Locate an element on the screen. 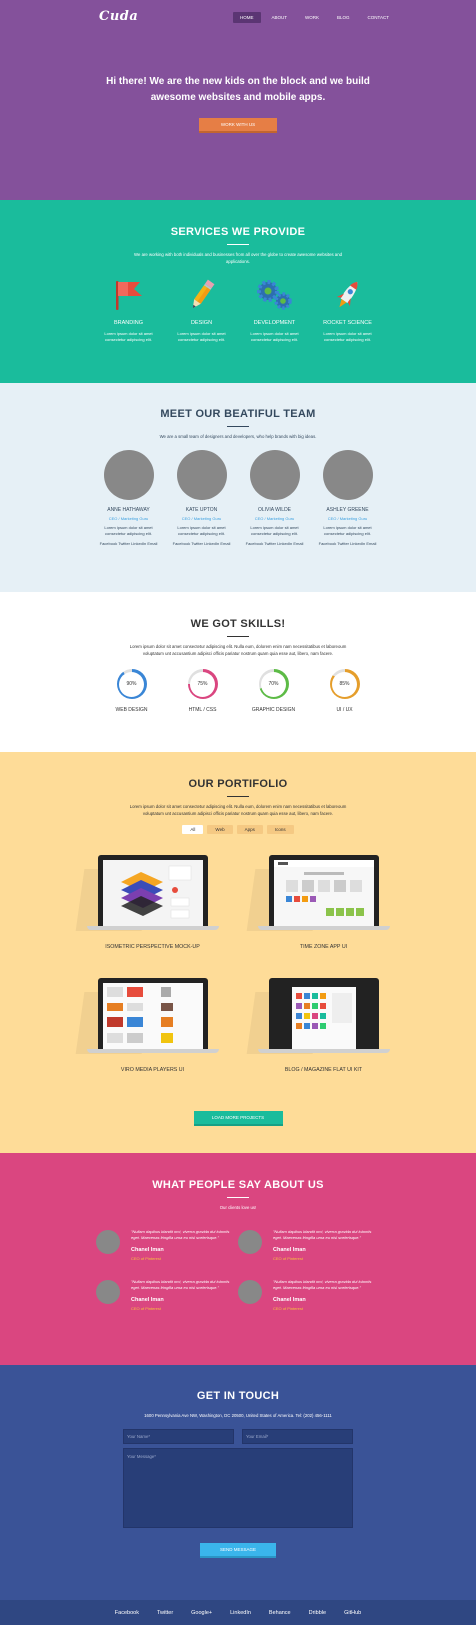 Image resolution: width=476 pixels, height=1625 pixels. service-name: ROCKET SCIENCE is located at coordinates (347, 323).